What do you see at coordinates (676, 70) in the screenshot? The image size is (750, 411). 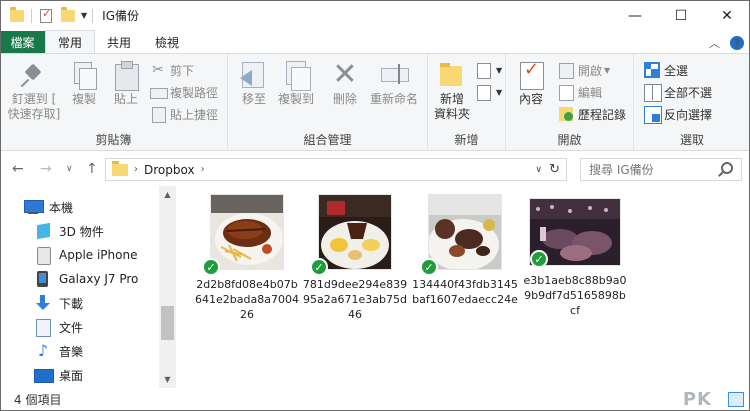 I see `select-all-label: 全選` at bounding box center [676, 70].